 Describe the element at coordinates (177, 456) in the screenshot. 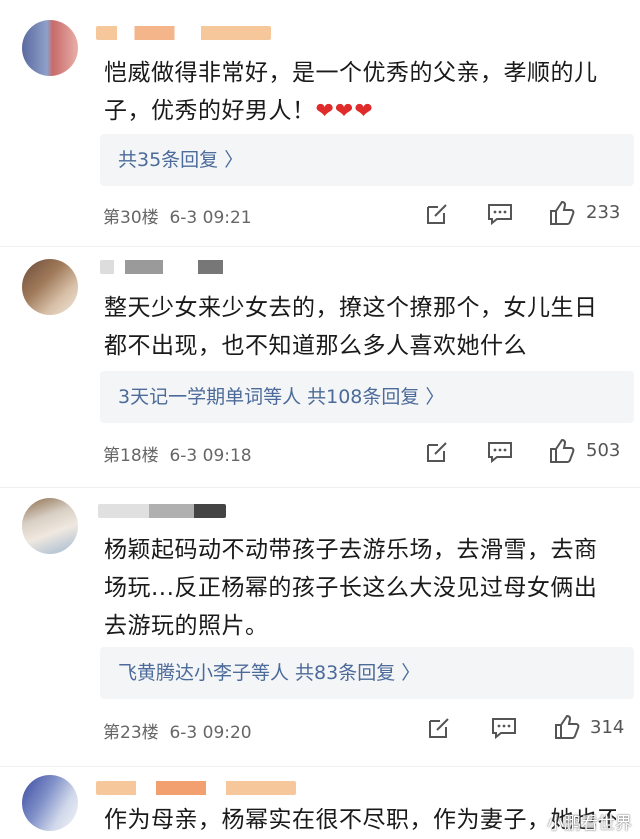

I see `comment-meta: 第18楼 6-3 09:18` at that location.